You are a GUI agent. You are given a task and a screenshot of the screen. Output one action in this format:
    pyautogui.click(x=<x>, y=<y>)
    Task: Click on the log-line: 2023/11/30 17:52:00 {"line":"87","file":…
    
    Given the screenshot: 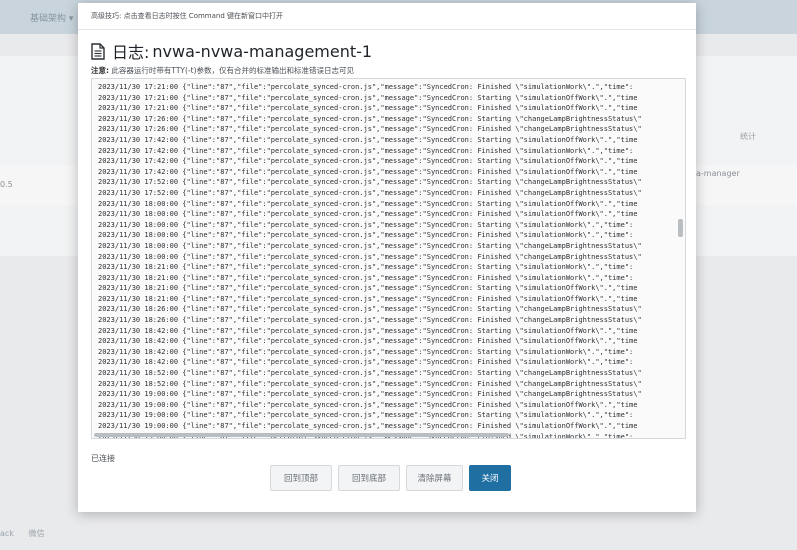 What is the action you would take?
    pyautogui.click(x=385, y=193)
    